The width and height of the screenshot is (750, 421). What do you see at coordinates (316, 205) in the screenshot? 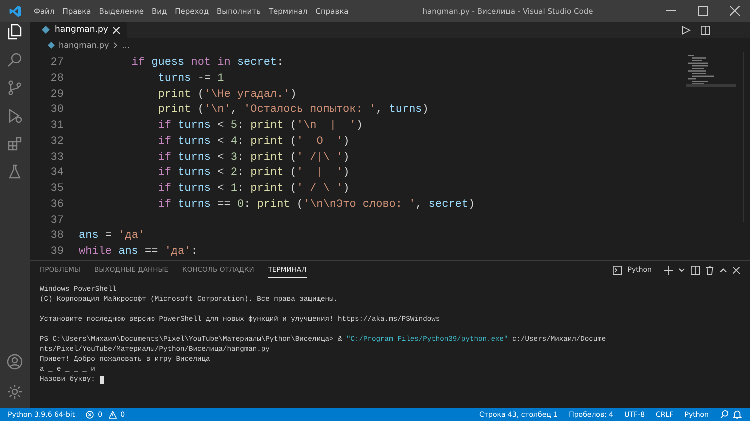
I see `code-line: if turns == 0: print ('\n\nЭто слово: ', secret)` at bounding box center [316, 205].